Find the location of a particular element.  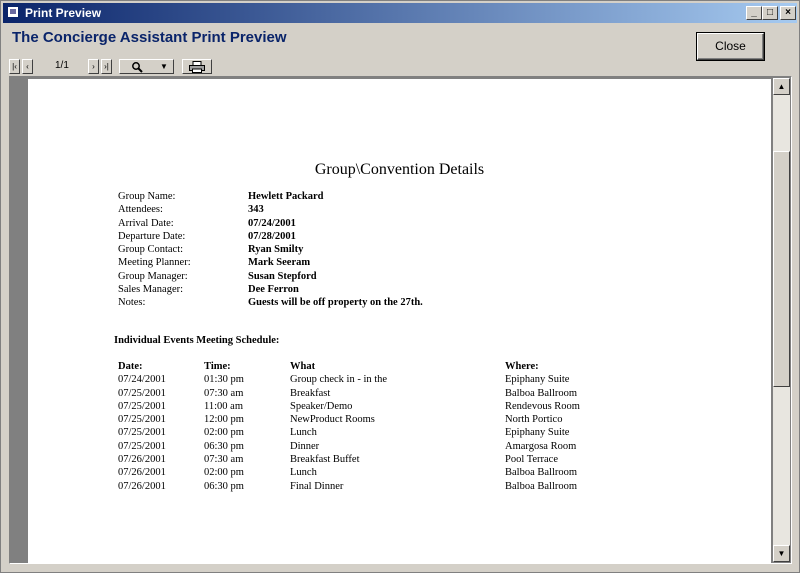

minimize-icon: _ is located at coordinates (754, 12).